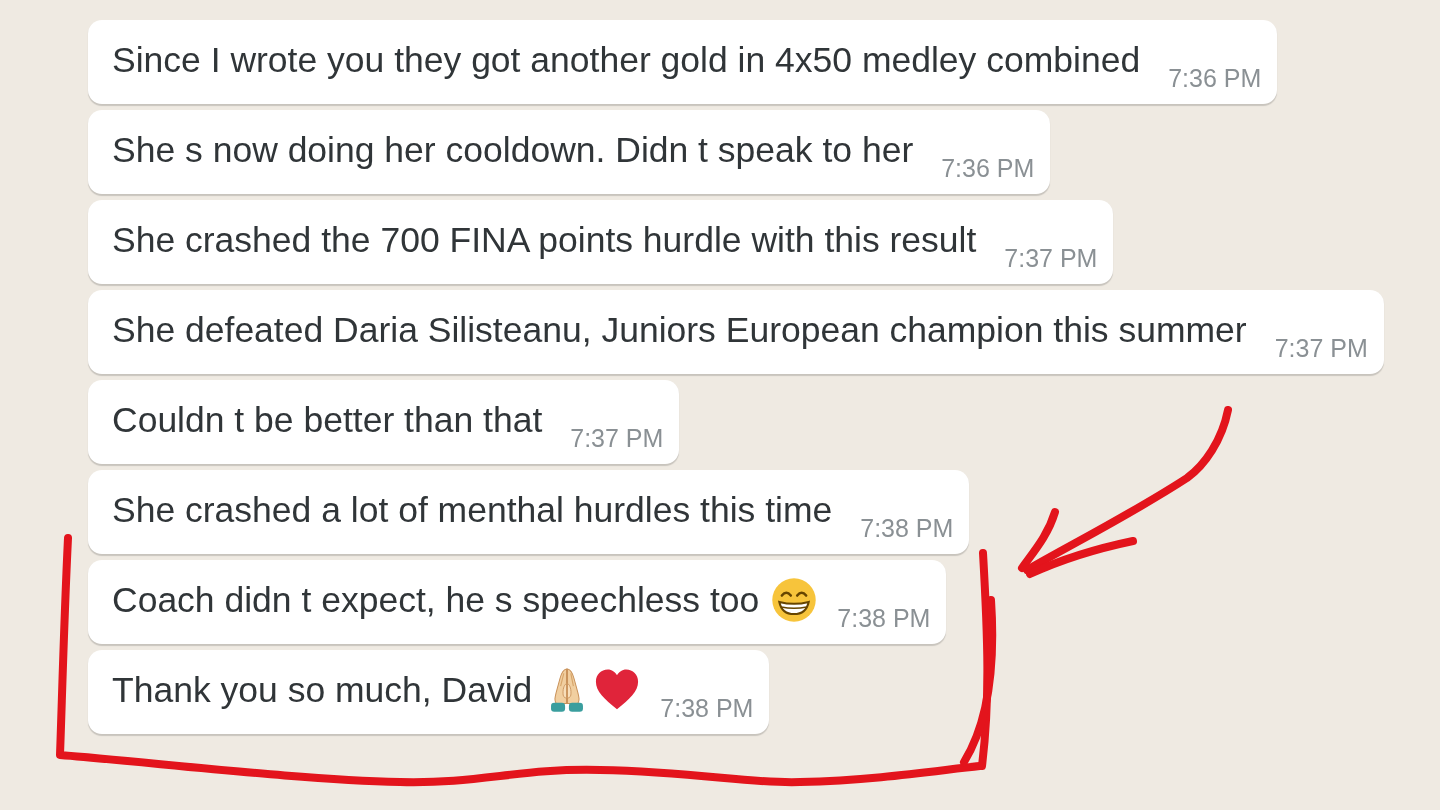 This screenshot has width=1440, height=810. I want to click on message-text: Couldn t be better than that, so click(327, 420).